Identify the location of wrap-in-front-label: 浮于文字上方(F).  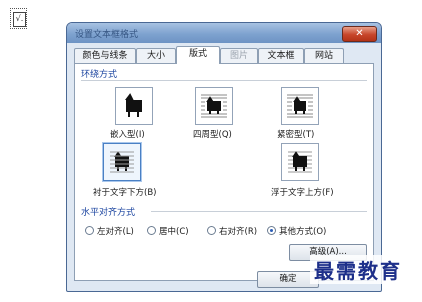
(302, 193).